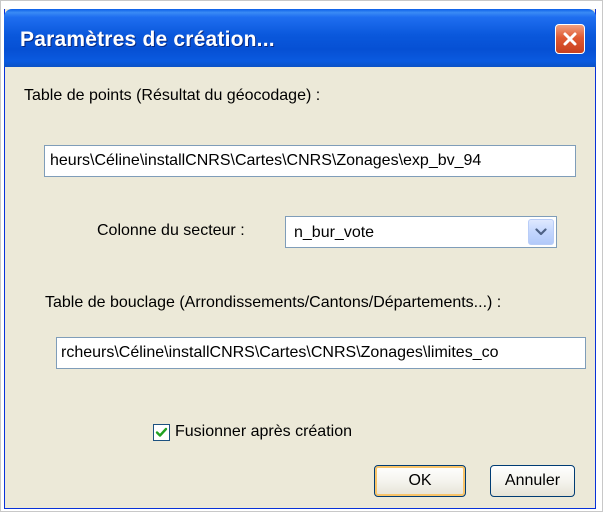 The height and width of the screenshot is (512, 603). I want to click on sector-column-value: n_bur_vote, so click(334, 232).